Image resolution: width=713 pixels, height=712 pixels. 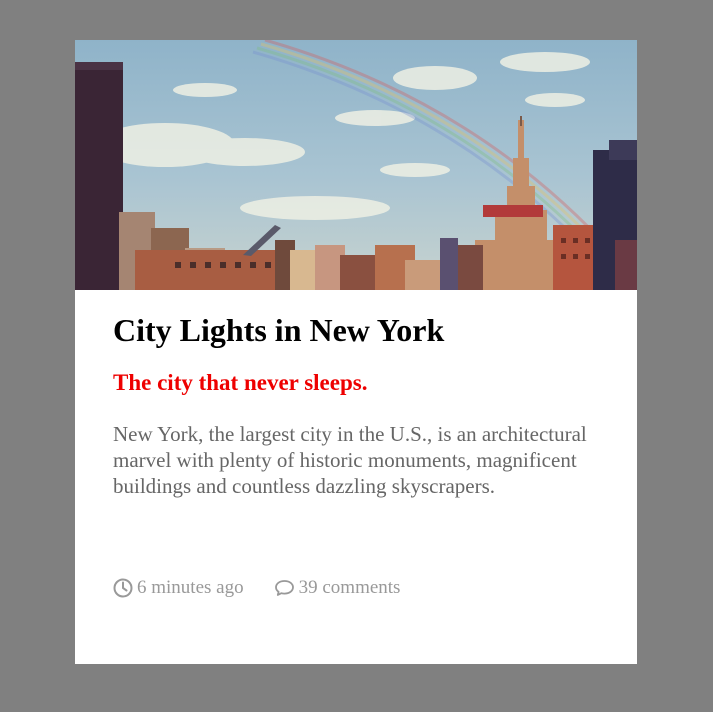 What do you see at coordinates (349, 587) in the screenshot?
I see `comments-count: 39 comments` at bounding box center [349, 587].